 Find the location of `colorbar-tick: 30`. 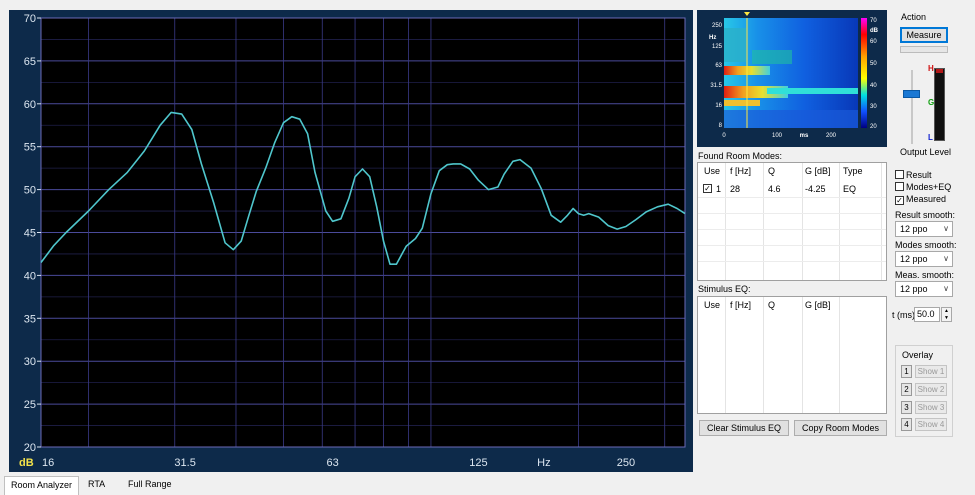

colorbar-tick: 30 is located at coordinates (873, 107).